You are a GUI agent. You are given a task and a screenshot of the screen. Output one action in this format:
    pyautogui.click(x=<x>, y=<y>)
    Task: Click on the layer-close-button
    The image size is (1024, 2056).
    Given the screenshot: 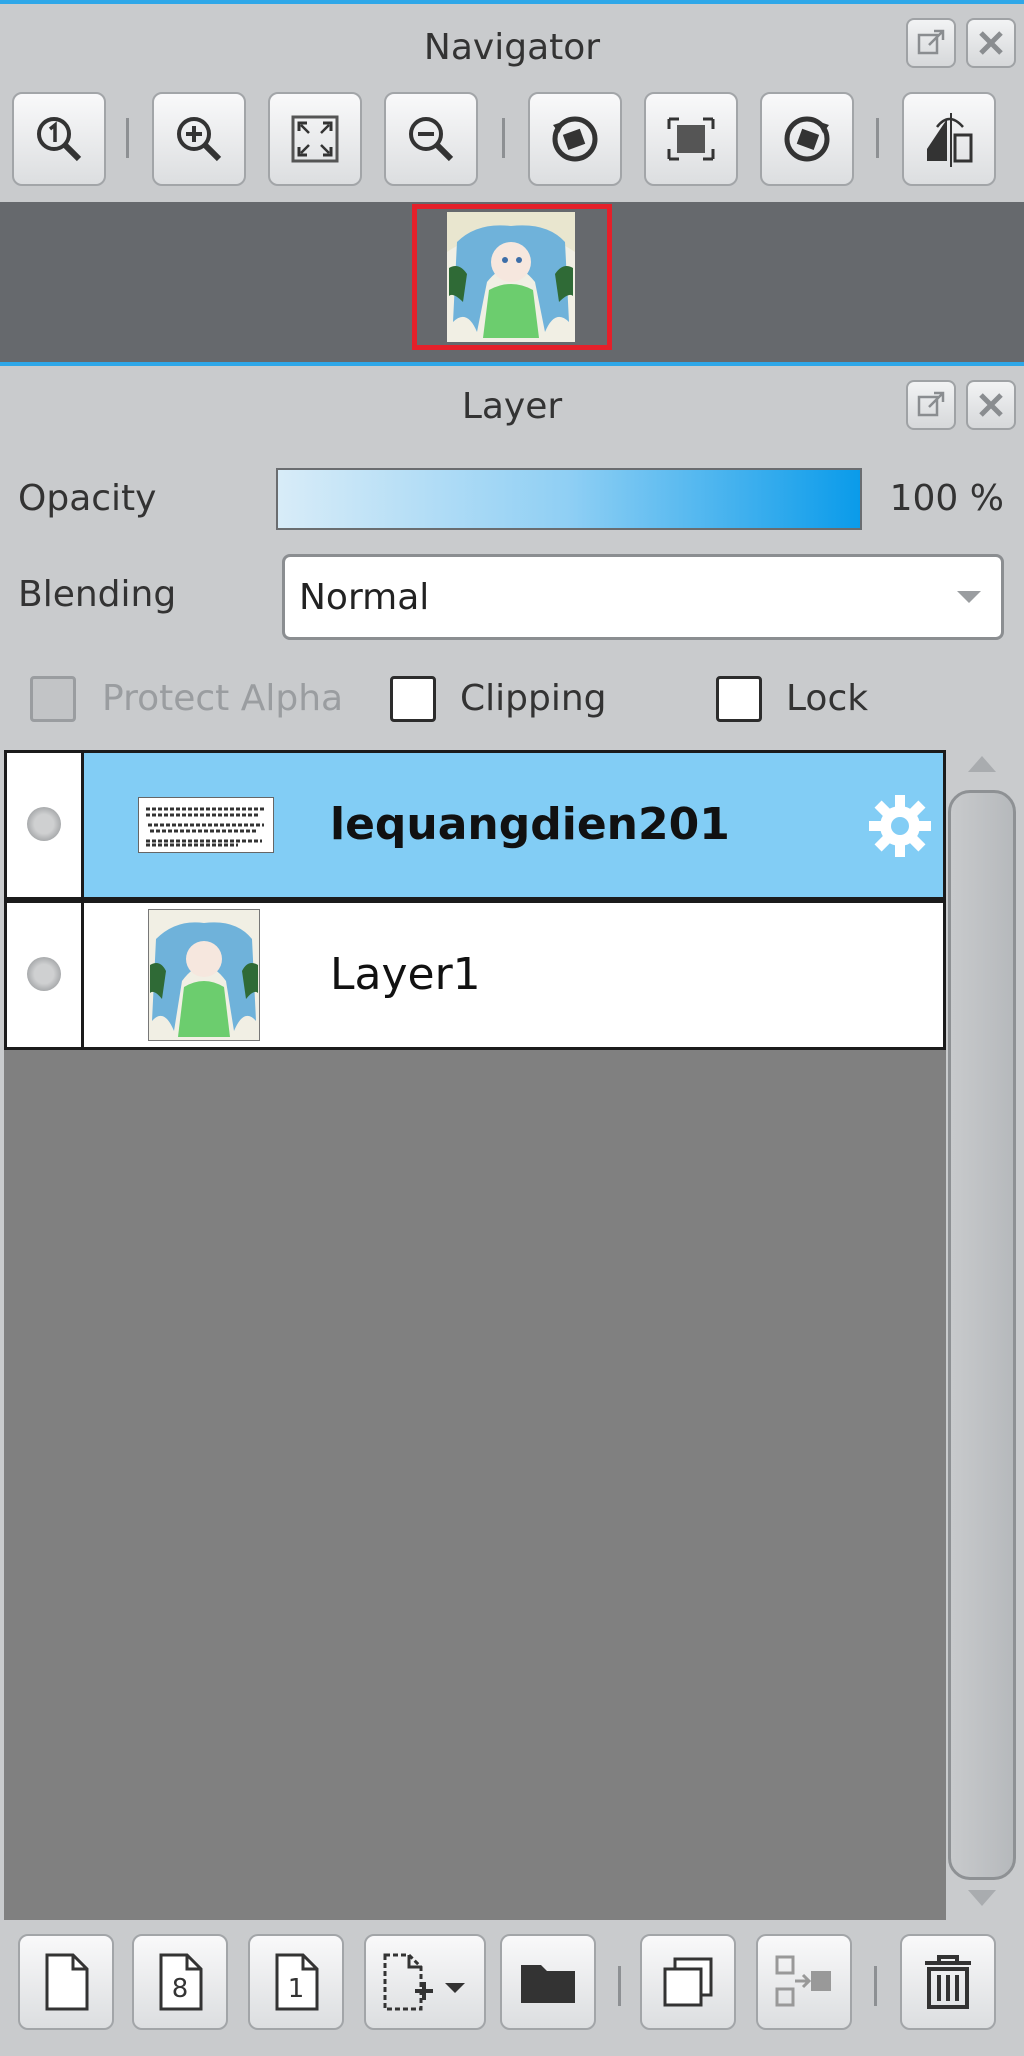 What is the action you would take?
    pyautogui.click(x=991, y=405)
    